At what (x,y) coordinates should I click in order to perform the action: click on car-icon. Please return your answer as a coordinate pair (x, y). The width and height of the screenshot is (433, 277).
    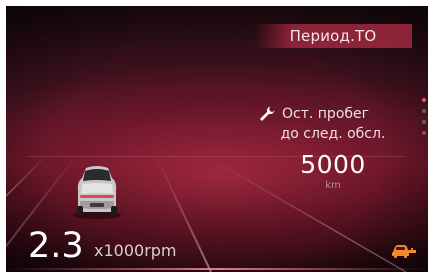
    Looking at the image, I should click on (97, 192).